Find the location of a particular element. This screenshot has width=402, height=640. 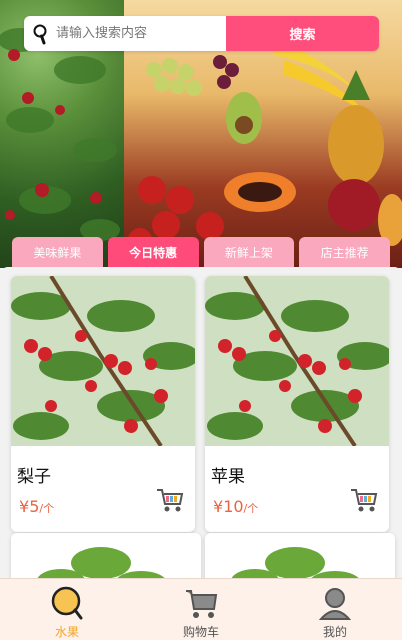

nav-item-fruit: 水果 is located at coordinates (67, 609).